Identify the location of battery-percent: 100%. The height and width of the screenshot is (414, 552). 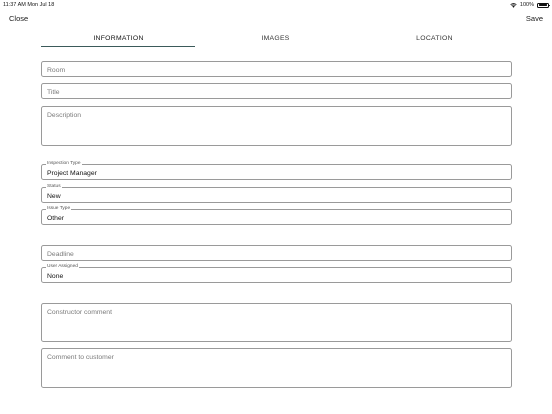
(526, 5).